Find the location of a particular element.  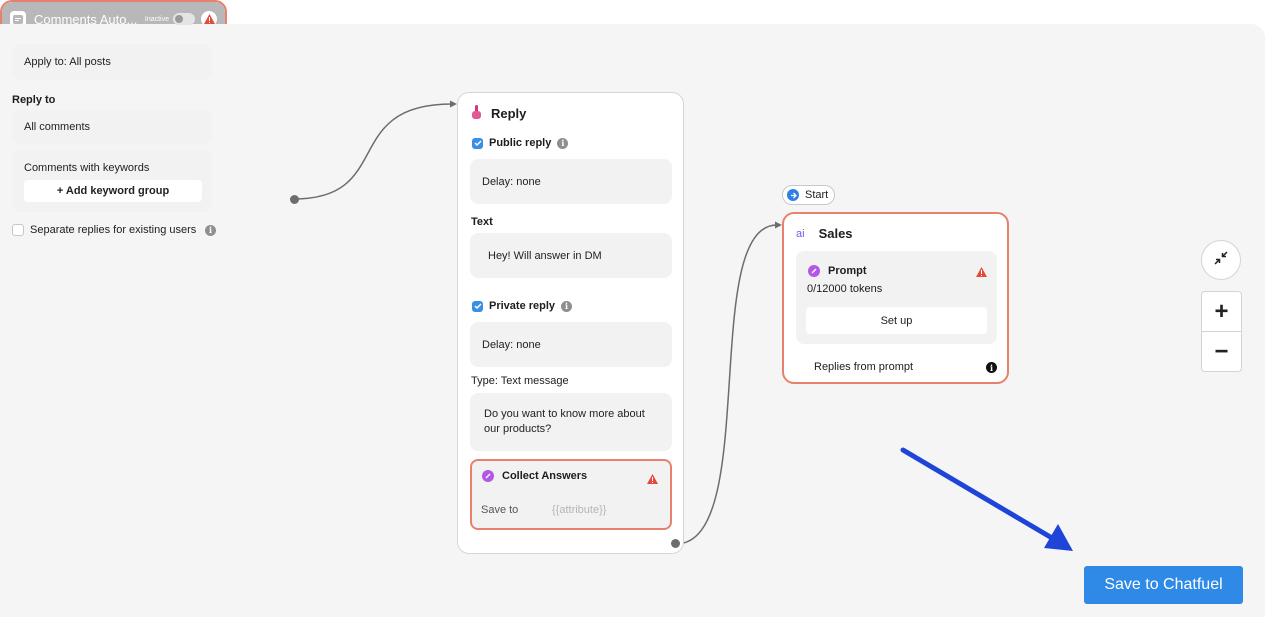

active-toggle is located at coordinates (184, 19).